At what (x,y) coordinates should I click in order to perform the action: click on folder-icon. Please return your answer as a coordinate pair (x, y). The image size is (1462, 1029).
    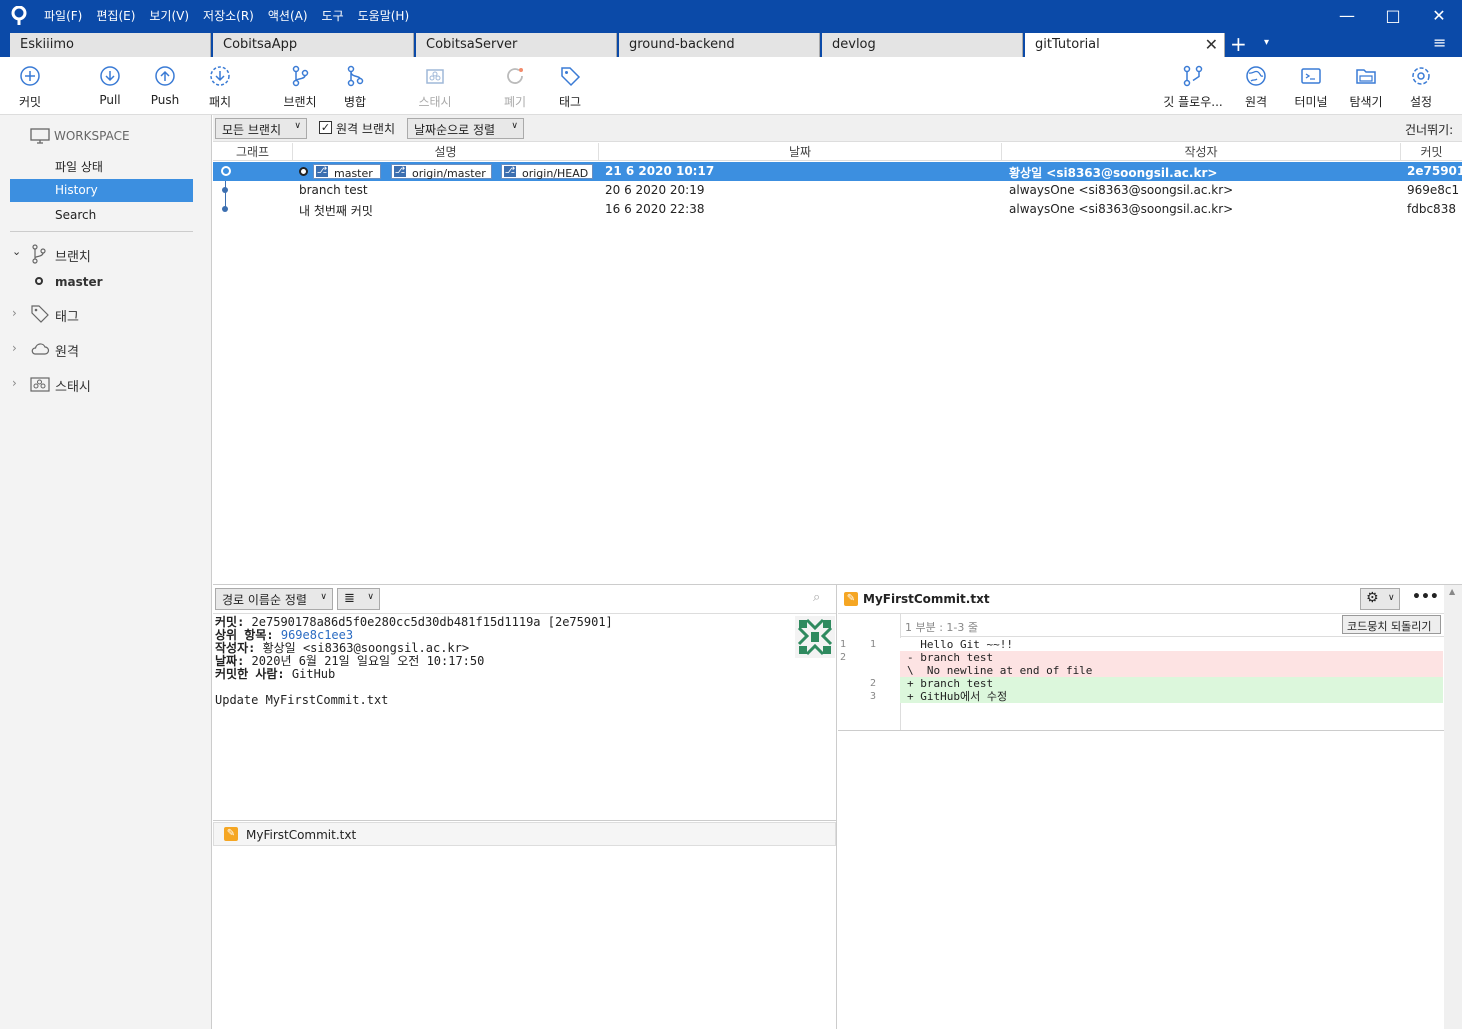
    Looking at the image, I should click on (1366, 76).